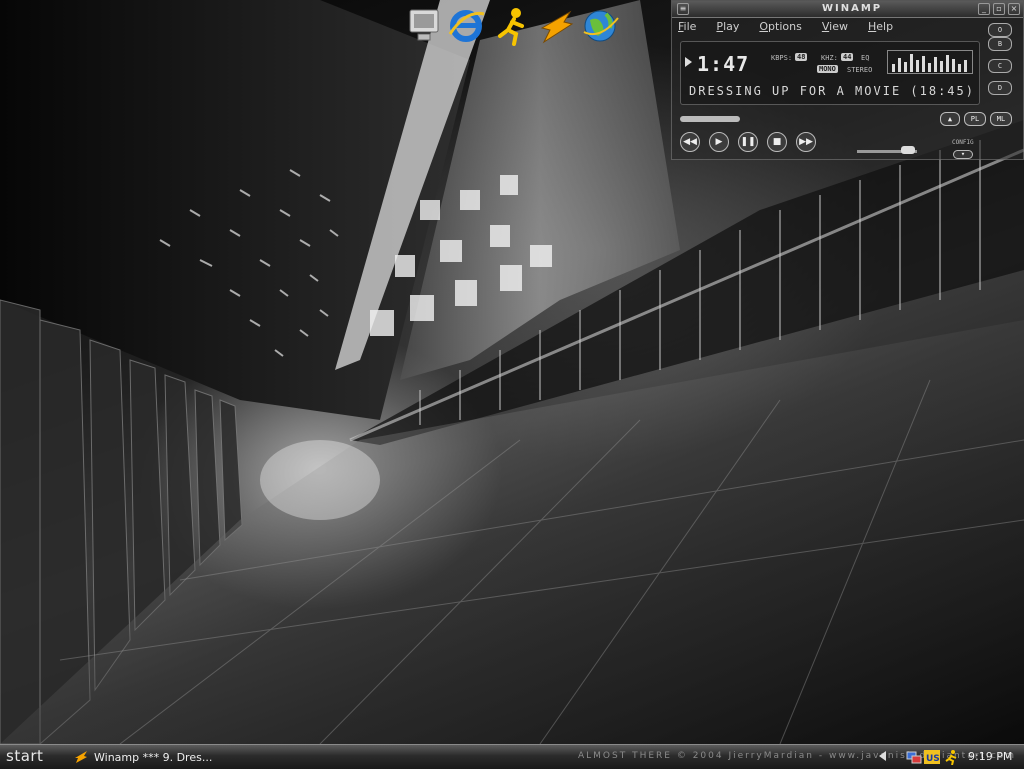 The width and height of the screenshot is (1024, 769). I want to click on globe-network-icon, so click(600, 26).